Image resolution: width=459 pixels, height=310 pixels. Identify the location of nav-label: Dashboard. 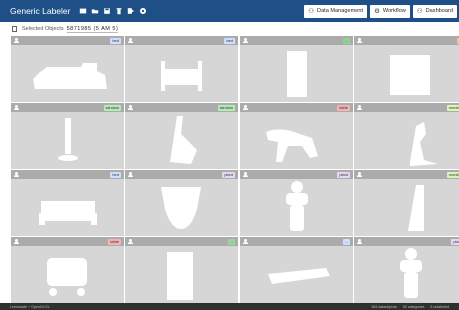
(439, 11).